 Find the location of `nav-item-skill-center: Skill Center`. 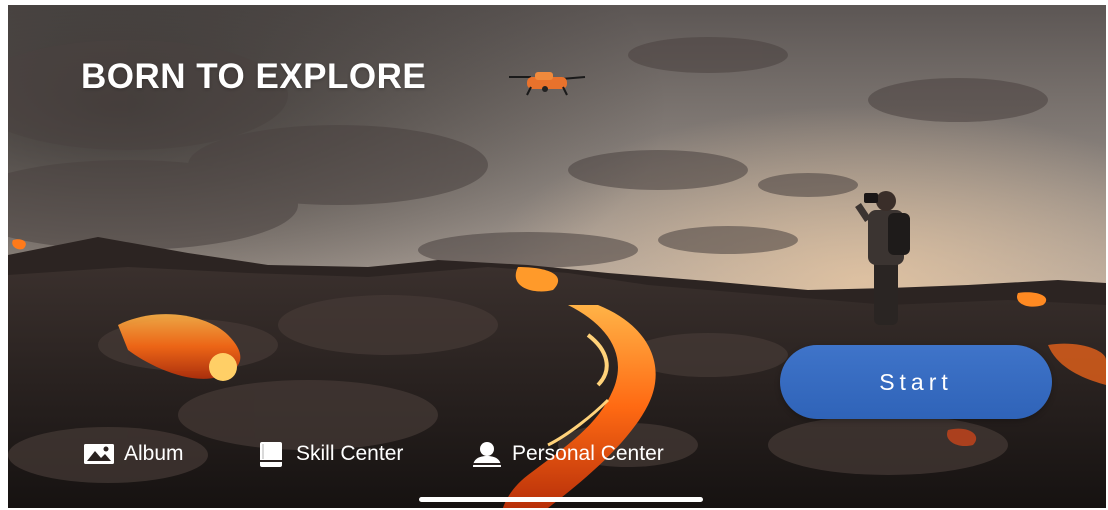

nav-item-skill-center: Skill Center is located at coordinates (328, 454).